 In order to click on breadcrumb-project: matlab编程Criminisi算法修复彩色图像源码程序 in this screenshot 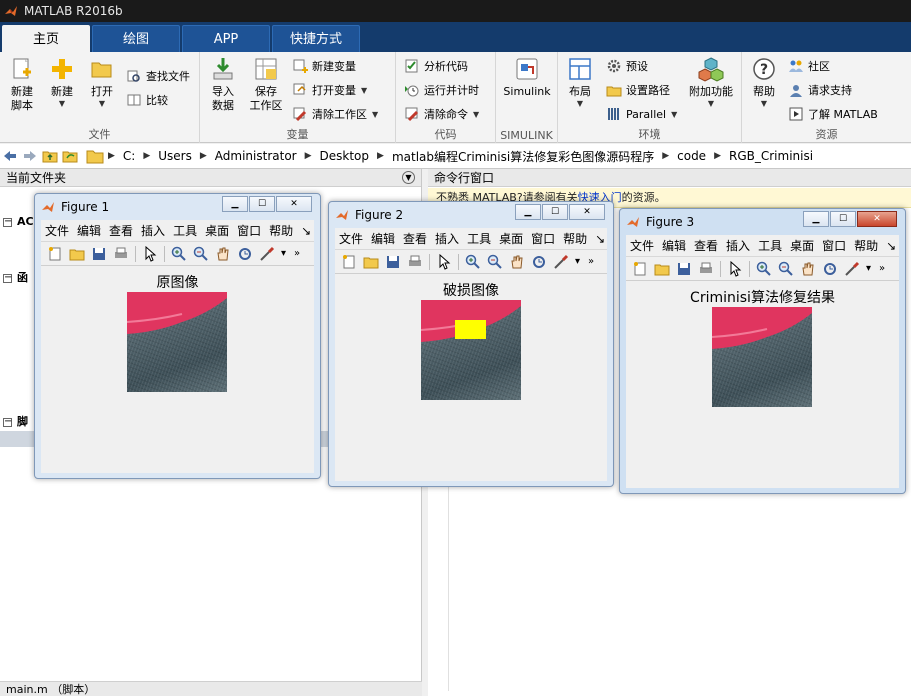, I will do `click(523, 156)`.